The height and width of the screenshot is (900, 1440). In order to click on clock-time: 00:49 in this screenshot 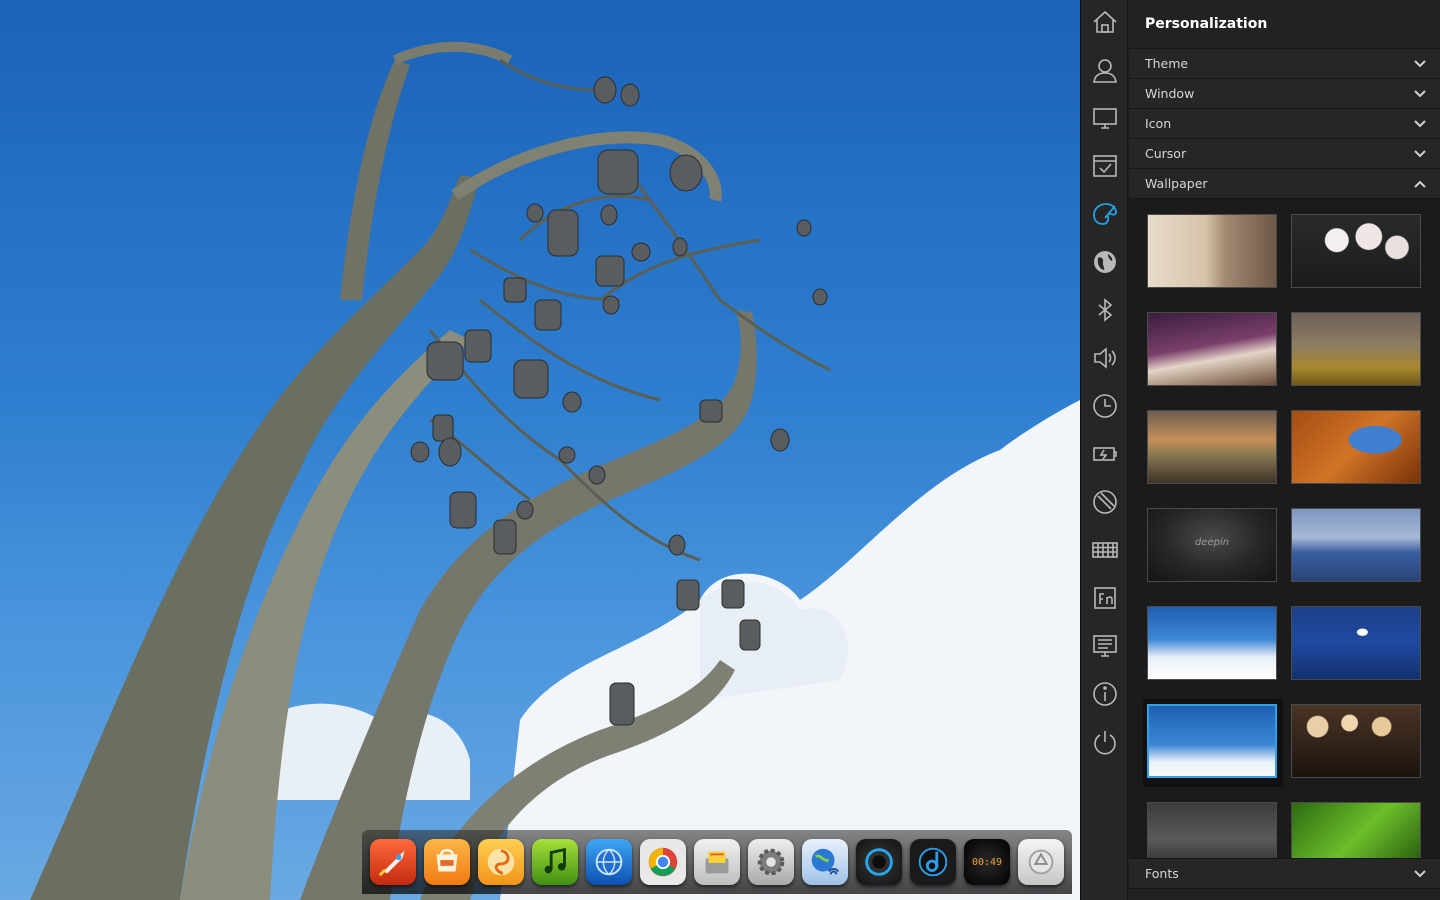, I will do `click(987, 862)`.